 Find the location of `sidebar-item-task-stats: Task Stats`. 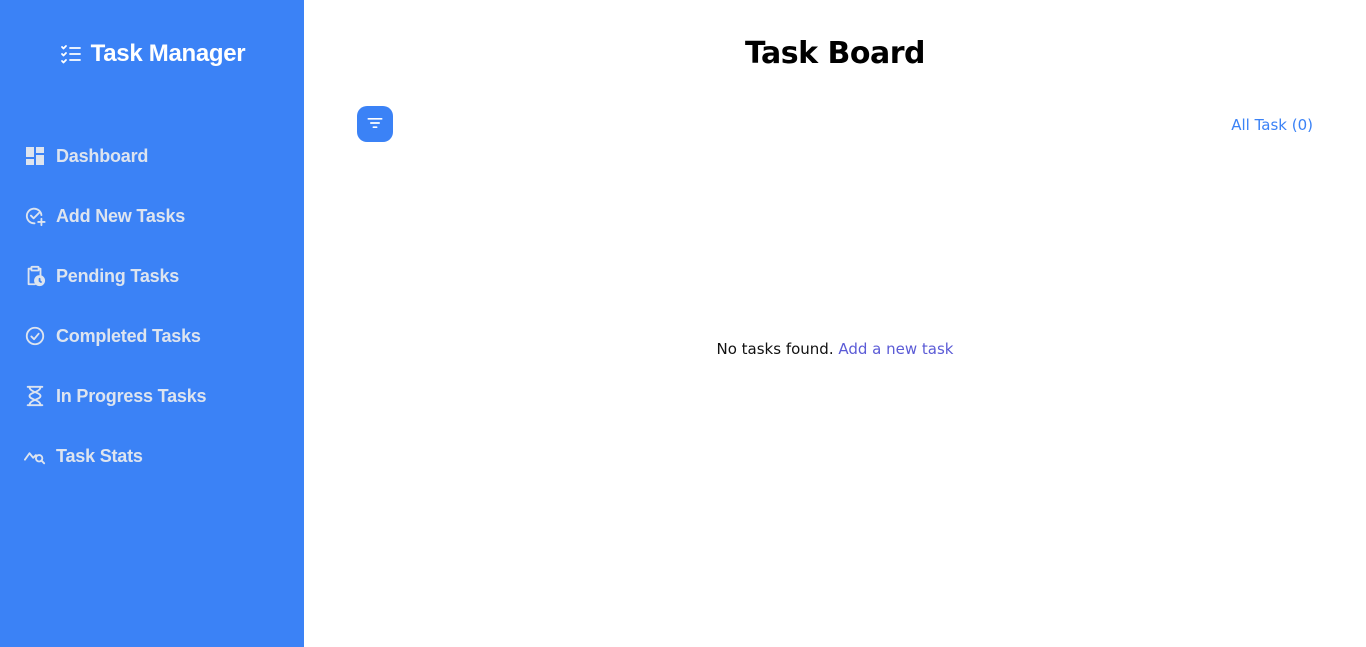

sidebar-item-task-stats: Task Stats is located at coordinates (164, 456).